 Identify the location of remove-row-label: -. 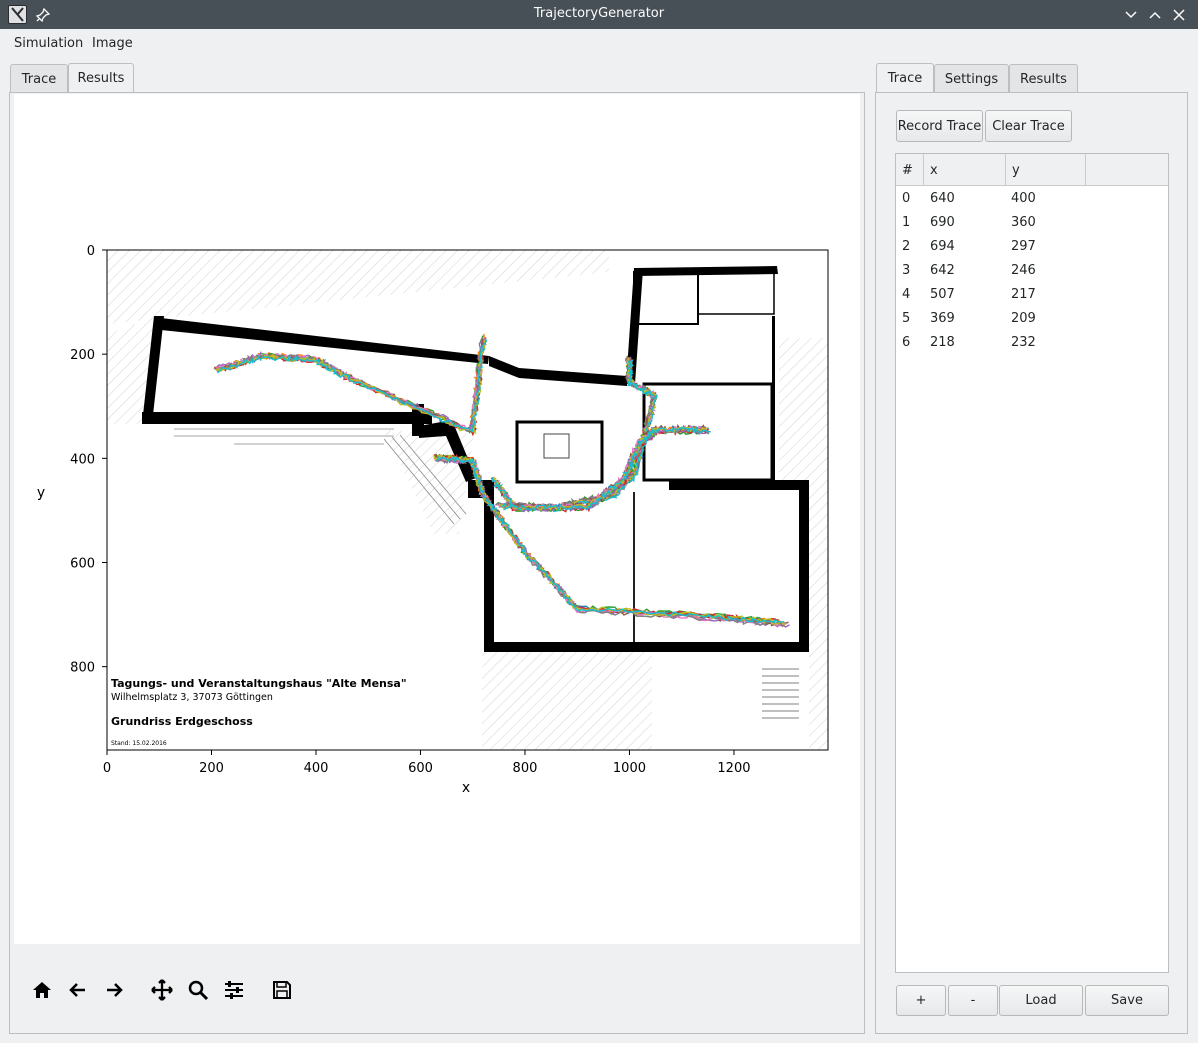
(973, 1000).